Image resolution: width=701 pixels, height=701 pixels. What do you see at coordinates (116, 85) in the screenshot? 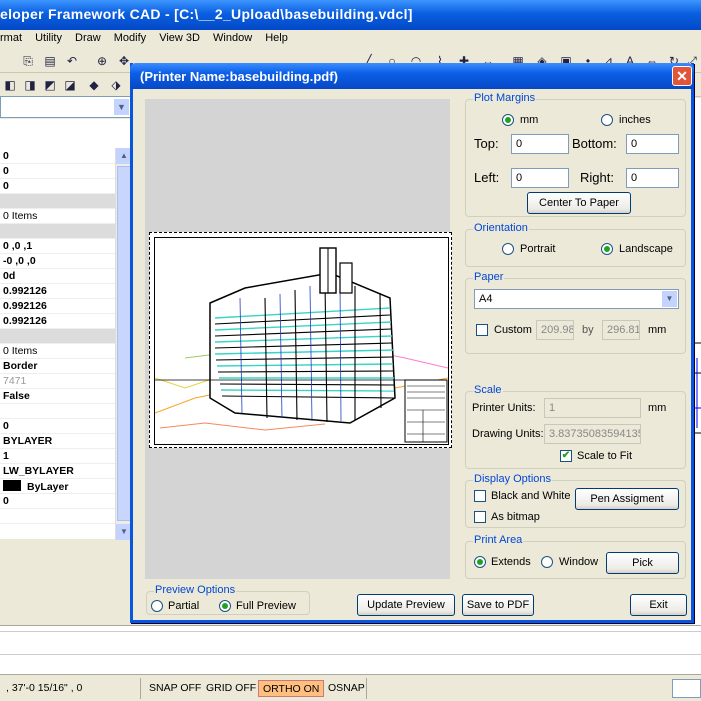
I see `view-shade-icon: ⬗` at bounding box center [116, 85].